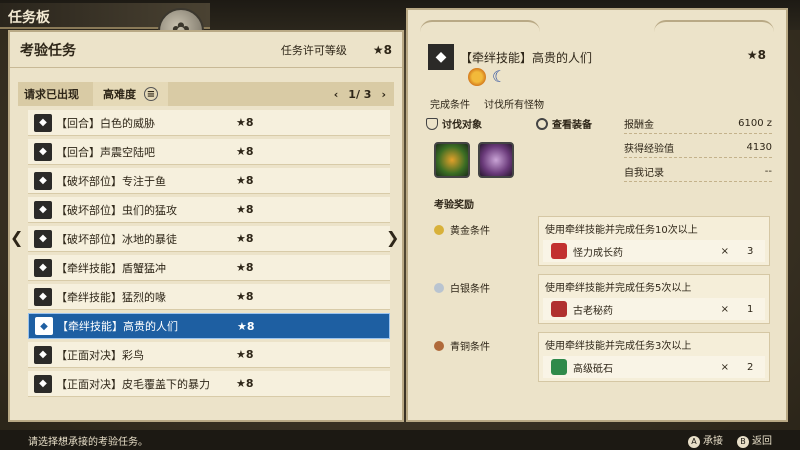  Describe the element at coordinates (206, 94) in the screenshot. I see `filter-bar: 请求已出现 高难度 ≡ ‹ 1/ 3 ›` at that location.